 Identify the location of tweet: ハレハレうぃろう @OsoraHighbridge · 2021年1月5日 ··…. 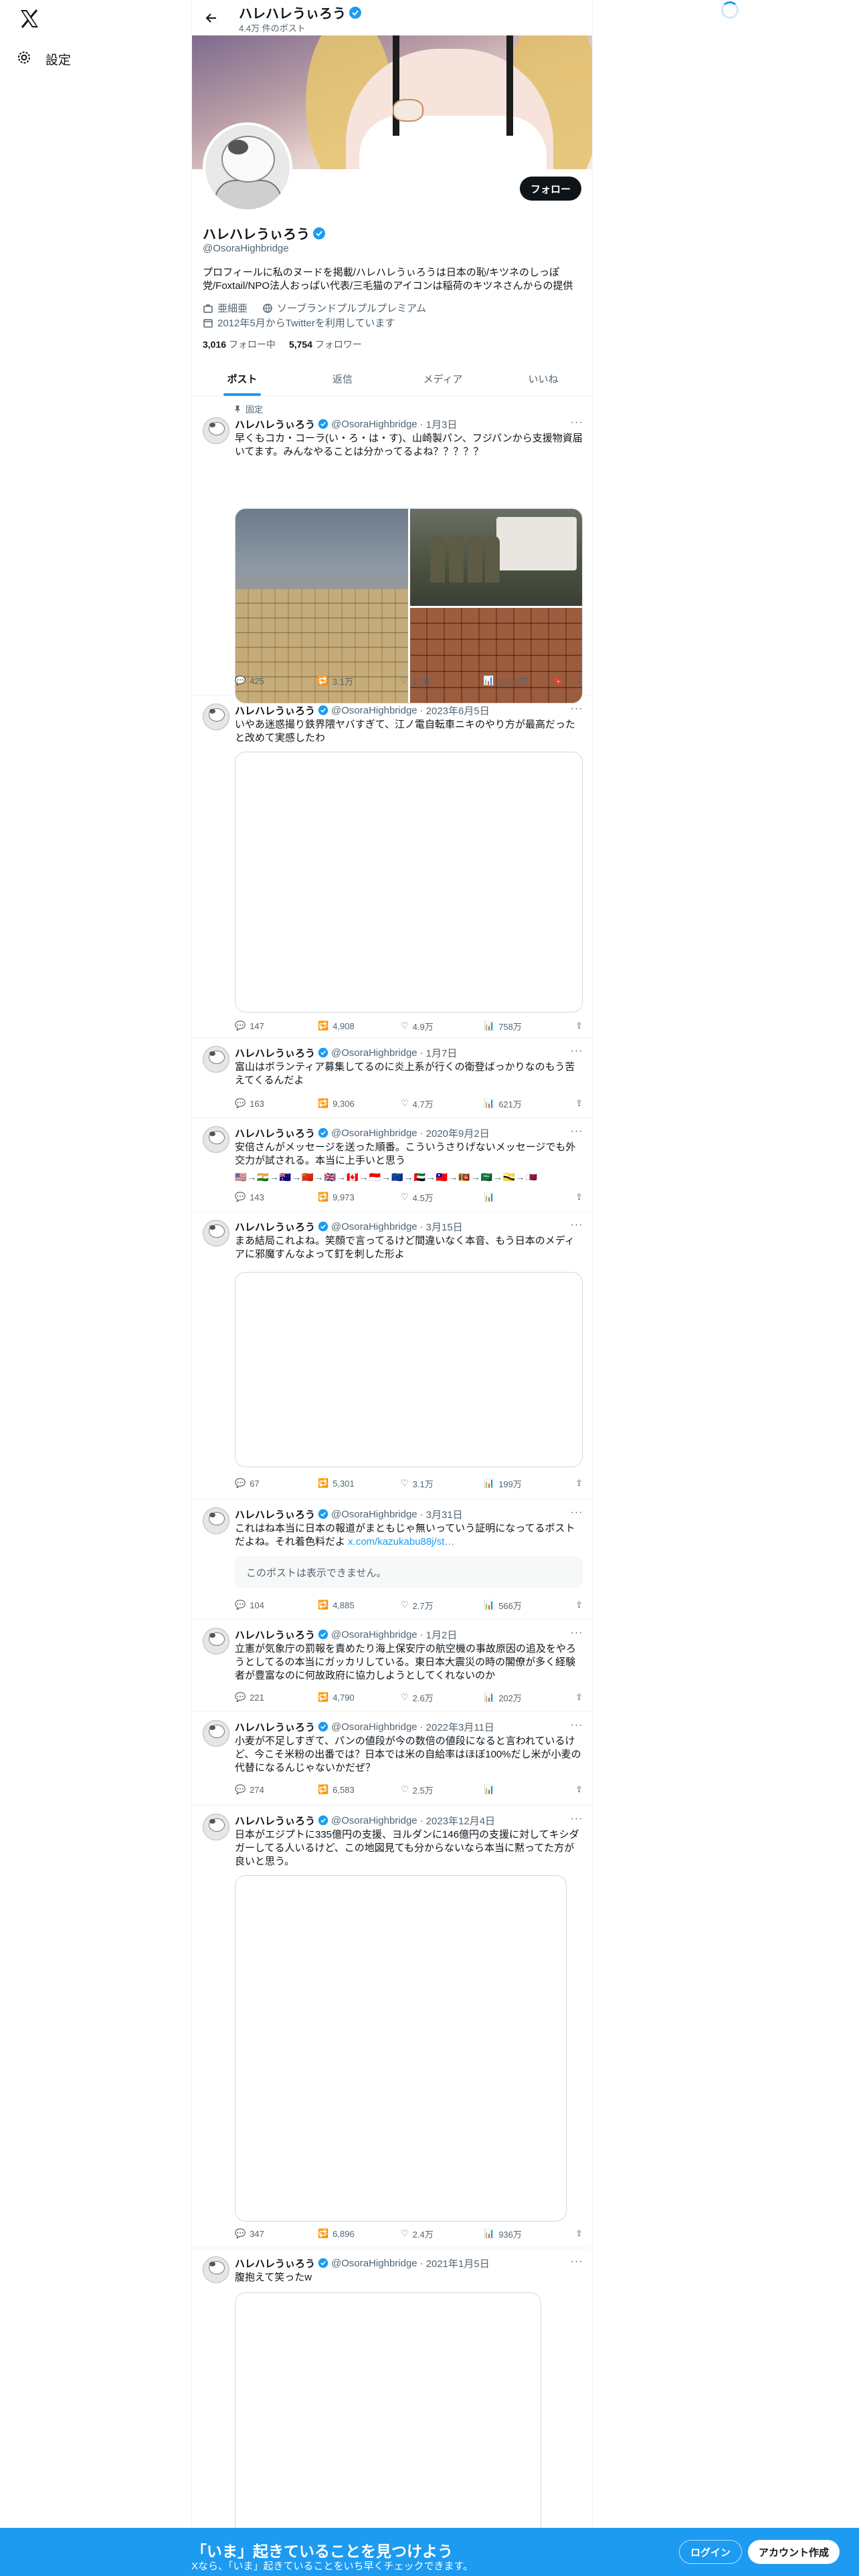
(392, 2412).